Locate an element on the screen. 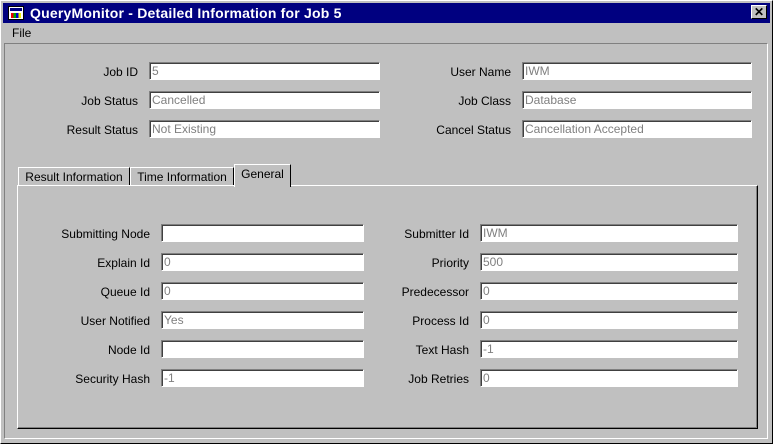 The width and height of the screenshot is (773, 444). submitting-node-label: Submitting Node is located at coordinates (105, 234).